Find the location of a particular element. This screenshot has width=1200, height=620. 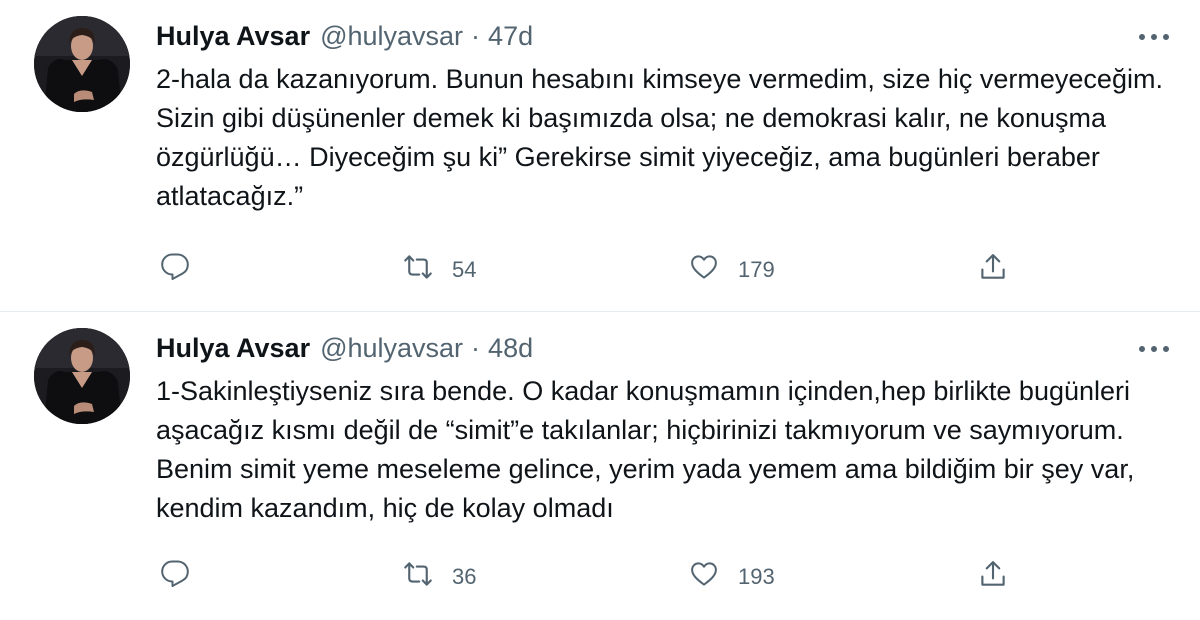

timestamp: 47d is located at coordinates (510, 36).